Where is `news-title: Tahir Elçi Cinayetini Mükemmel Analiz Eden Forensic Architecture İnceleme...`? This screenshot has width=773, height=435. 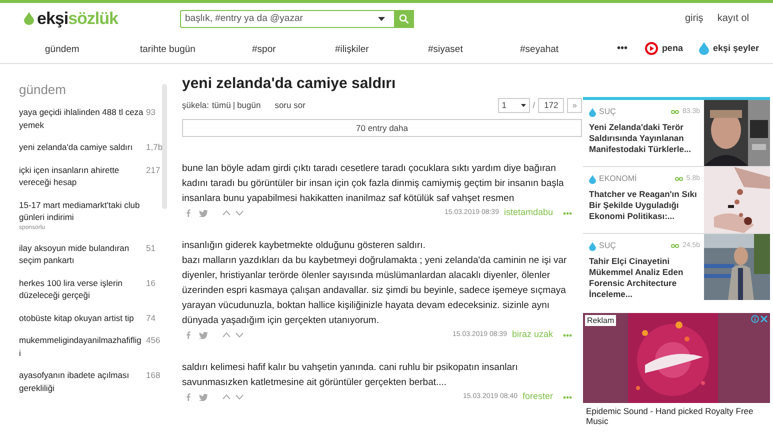 news-title: Tahir Elçi Cinayetini Mükemmel Analiz Eden Forensic Architecture İnceleme... is located at coordinates (636, 278).